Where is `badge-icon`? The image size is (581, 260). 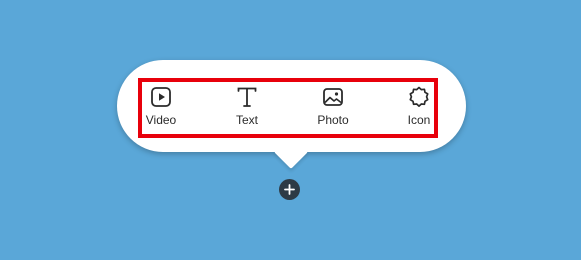 badge-icon is located at coordinates (419, 96).